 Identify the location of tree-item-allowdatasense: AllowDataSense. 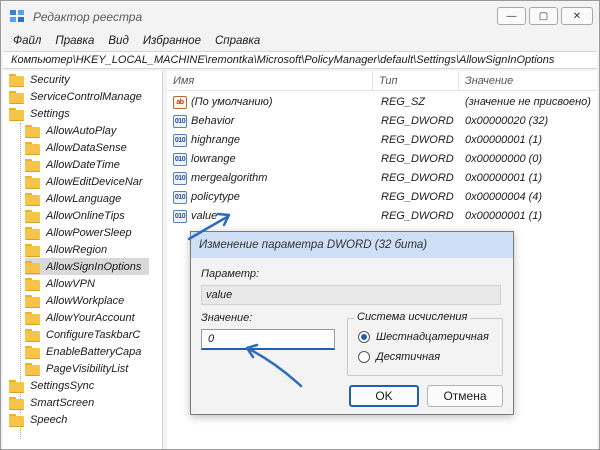
(76, 147).